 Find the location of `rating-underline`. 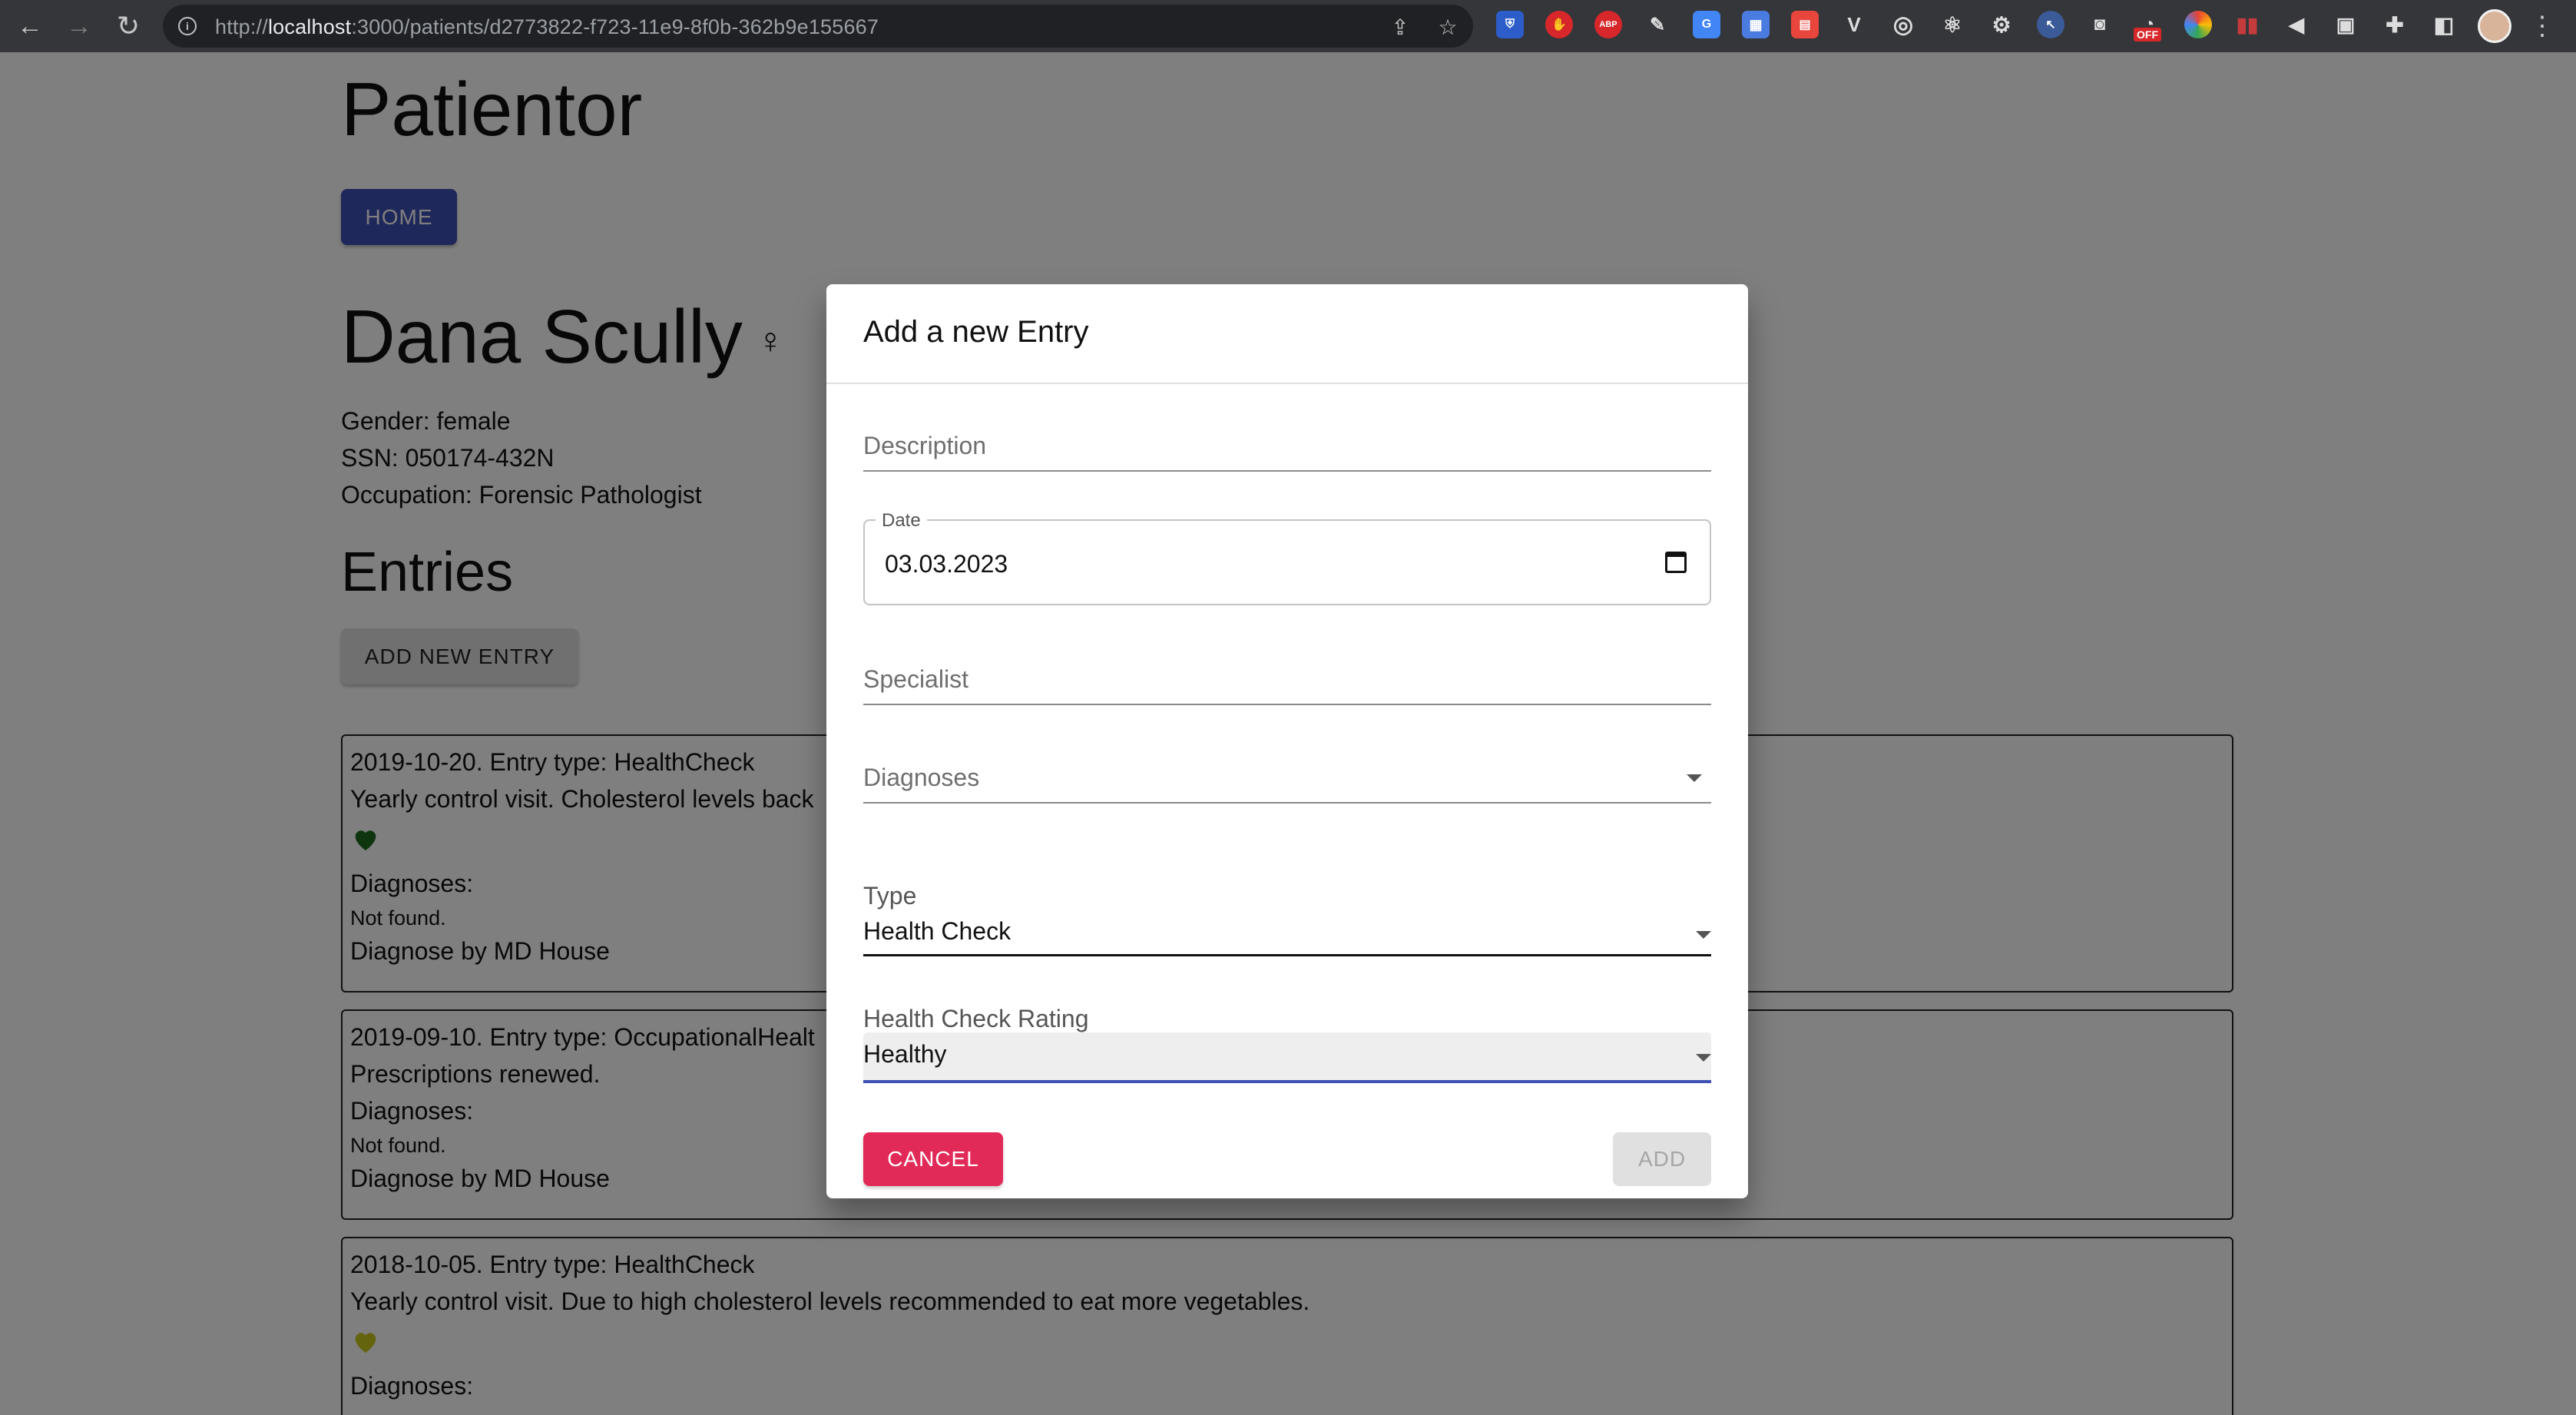

rating-underline is located at coordinates (1287, 1081).